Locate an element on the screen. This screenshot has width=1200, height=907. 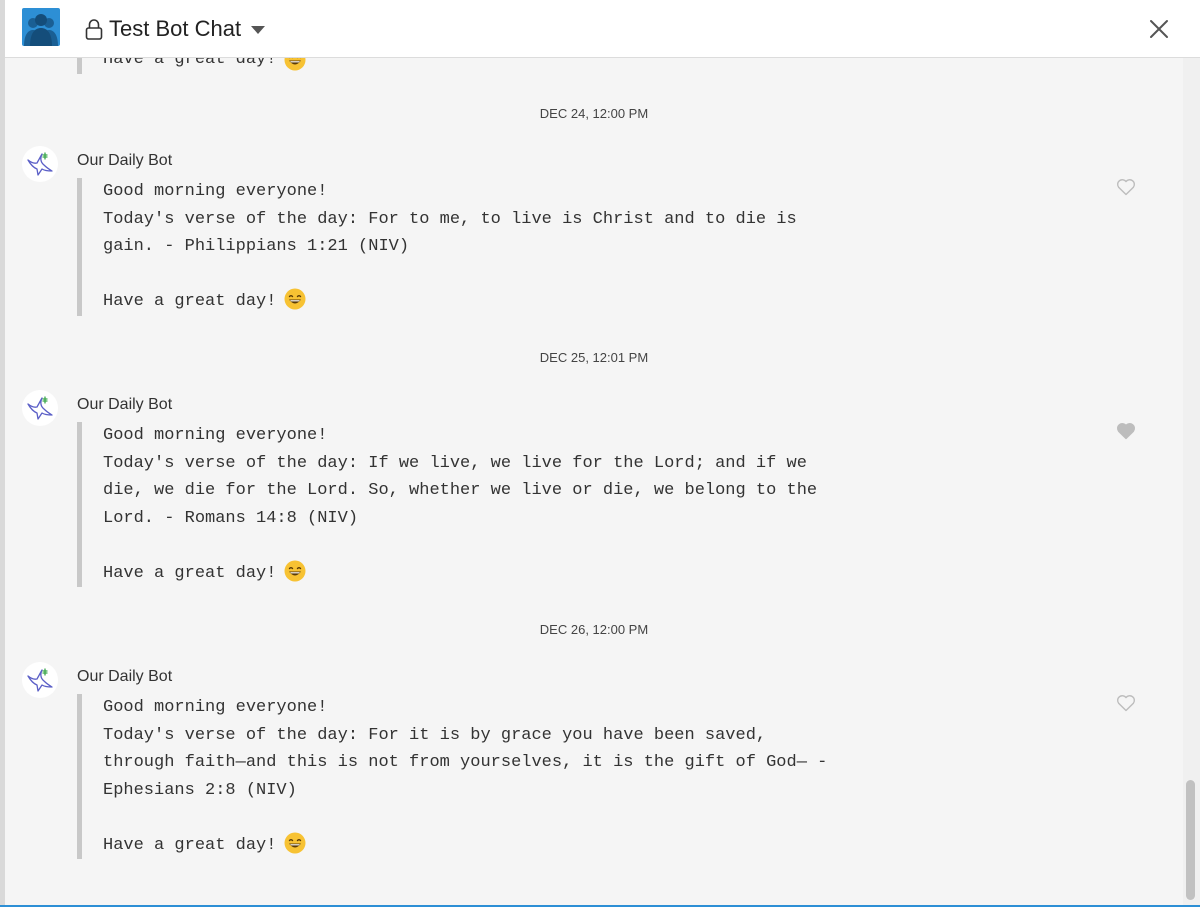
room-header: Test Bot Chat is located at coordinates (602, 29).